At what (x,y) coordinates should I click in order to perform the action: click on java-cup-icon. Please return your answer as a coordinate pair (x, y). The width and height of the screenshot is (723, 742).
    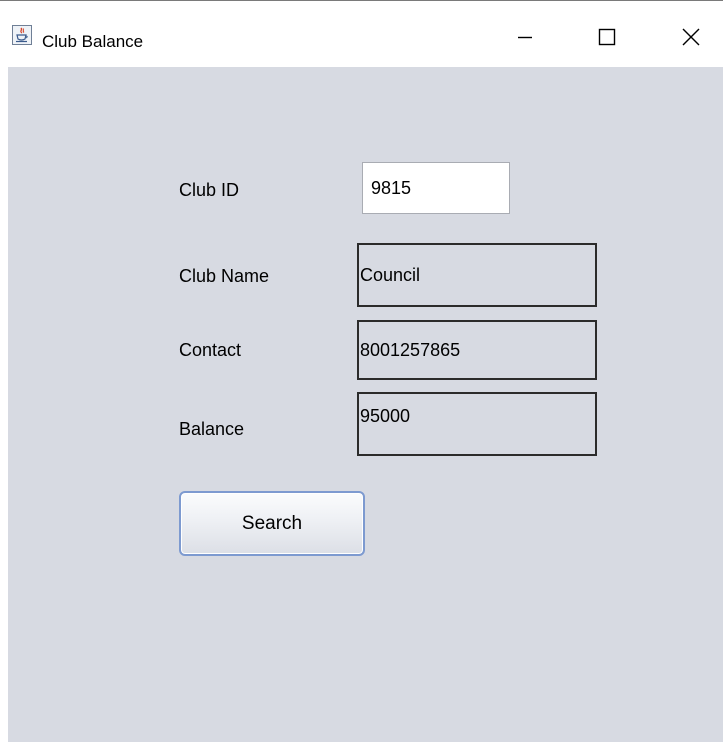
    Looking at the image, I should click on (22, 35).